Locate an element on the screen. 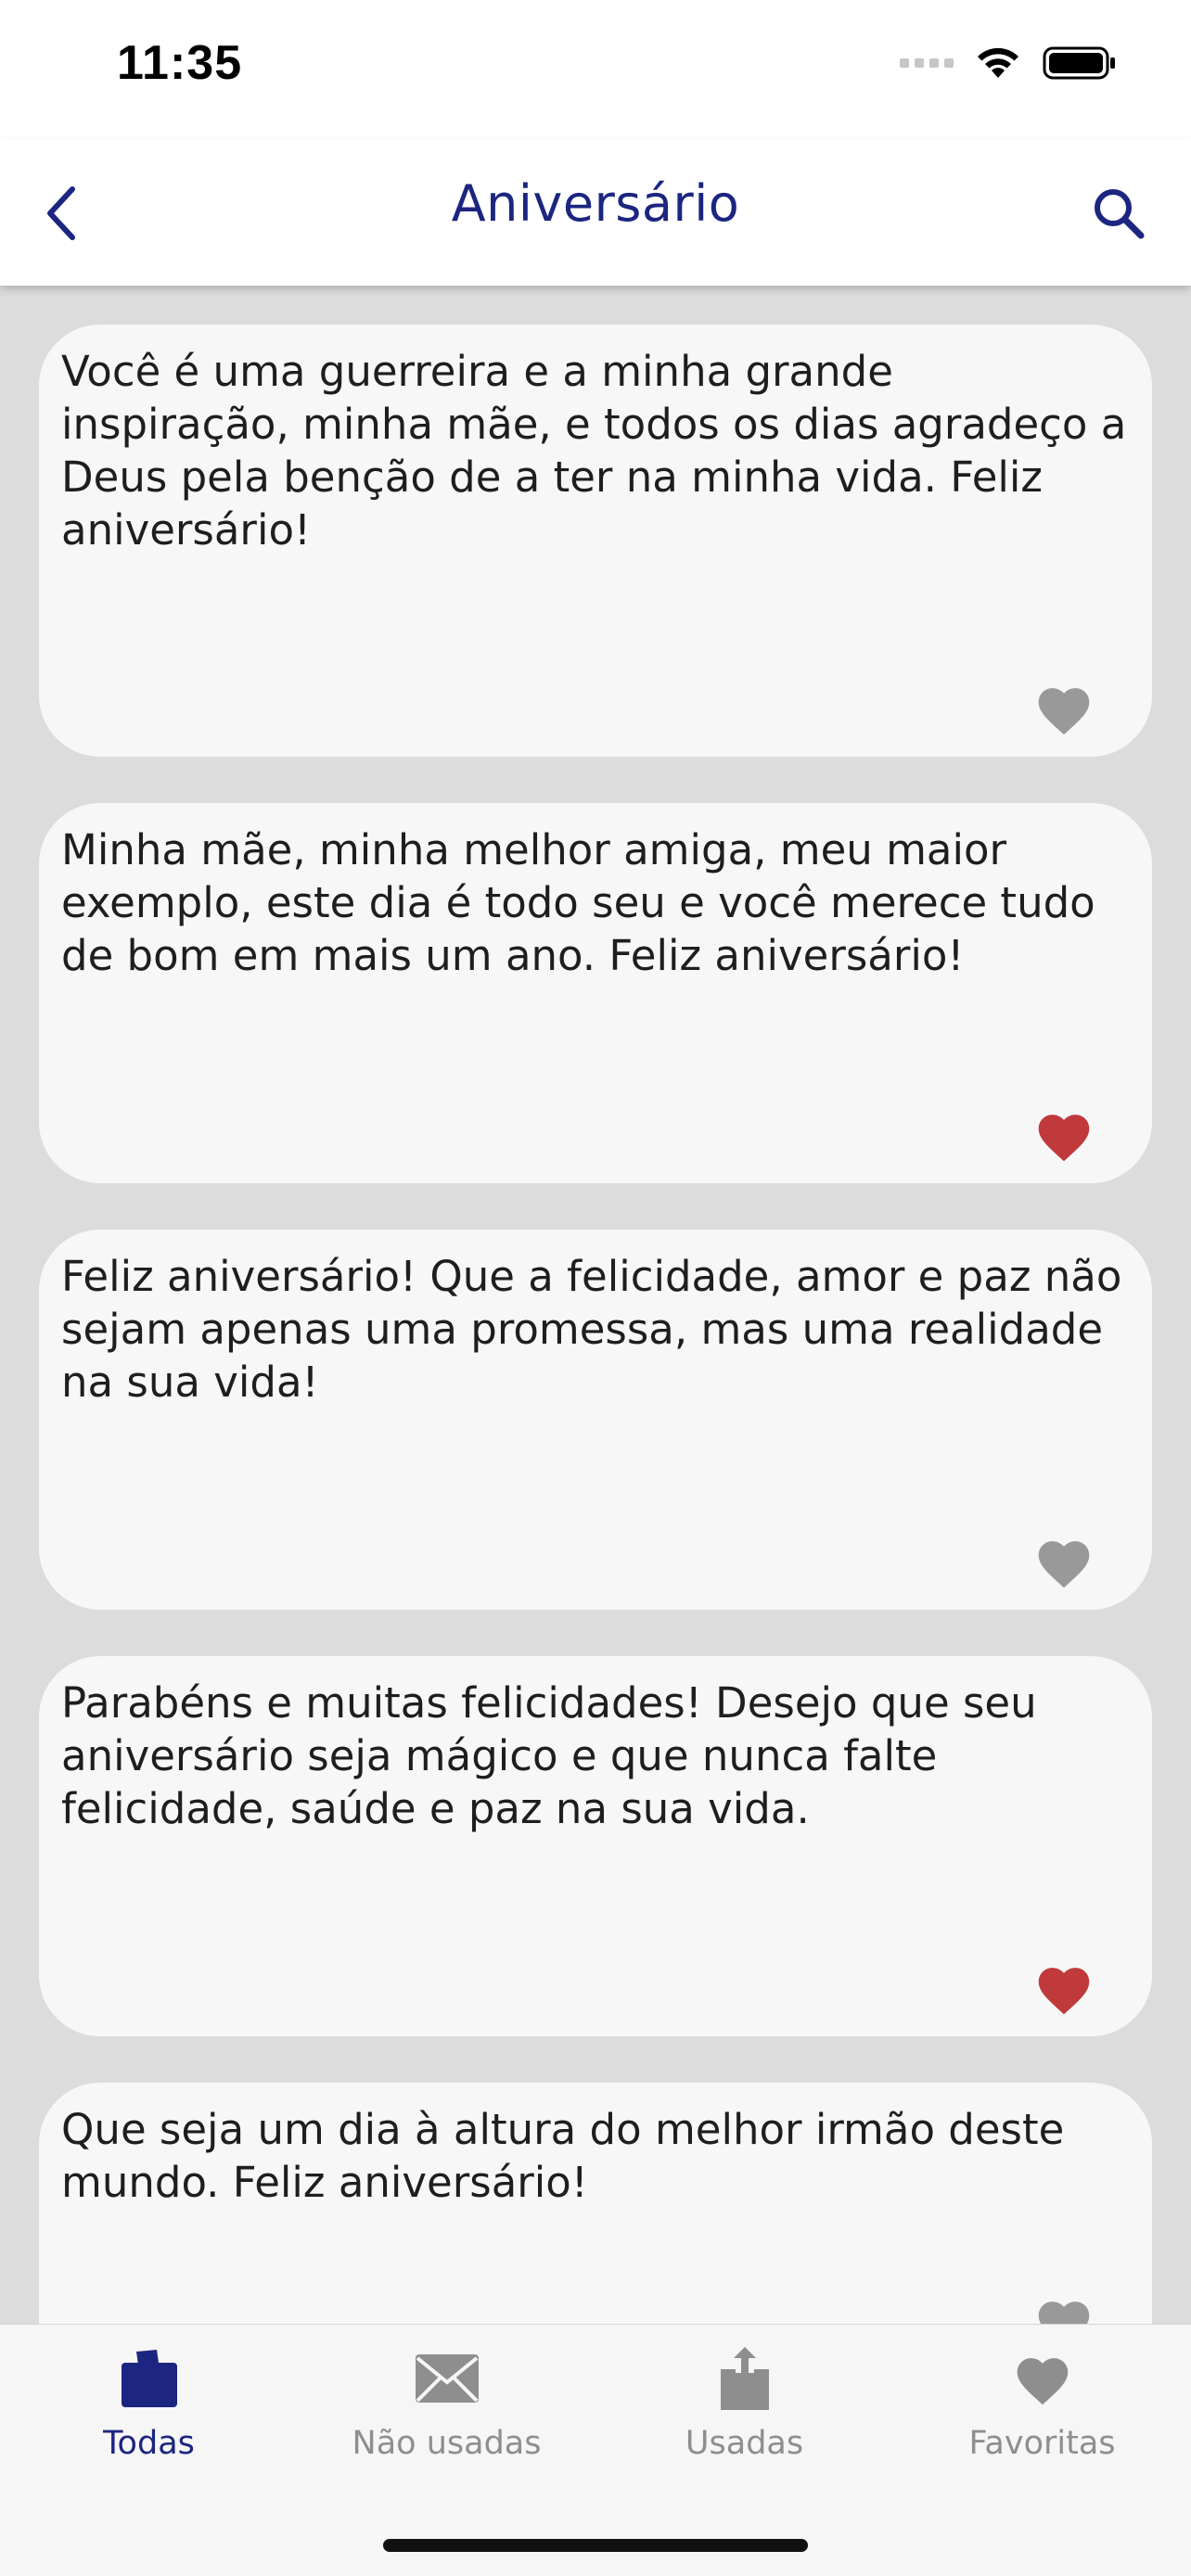 Image resolution: width=1191 pixels, height=2576 pixels. tab-label: Favoritas is located at coordinates (1042, 2444).